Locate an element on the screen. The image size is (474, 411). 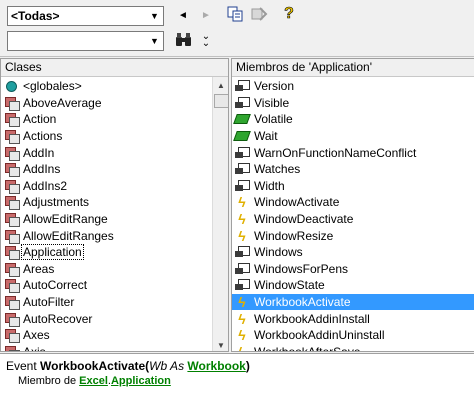
member-list-item: Watches is located at coordinates (353, 169).